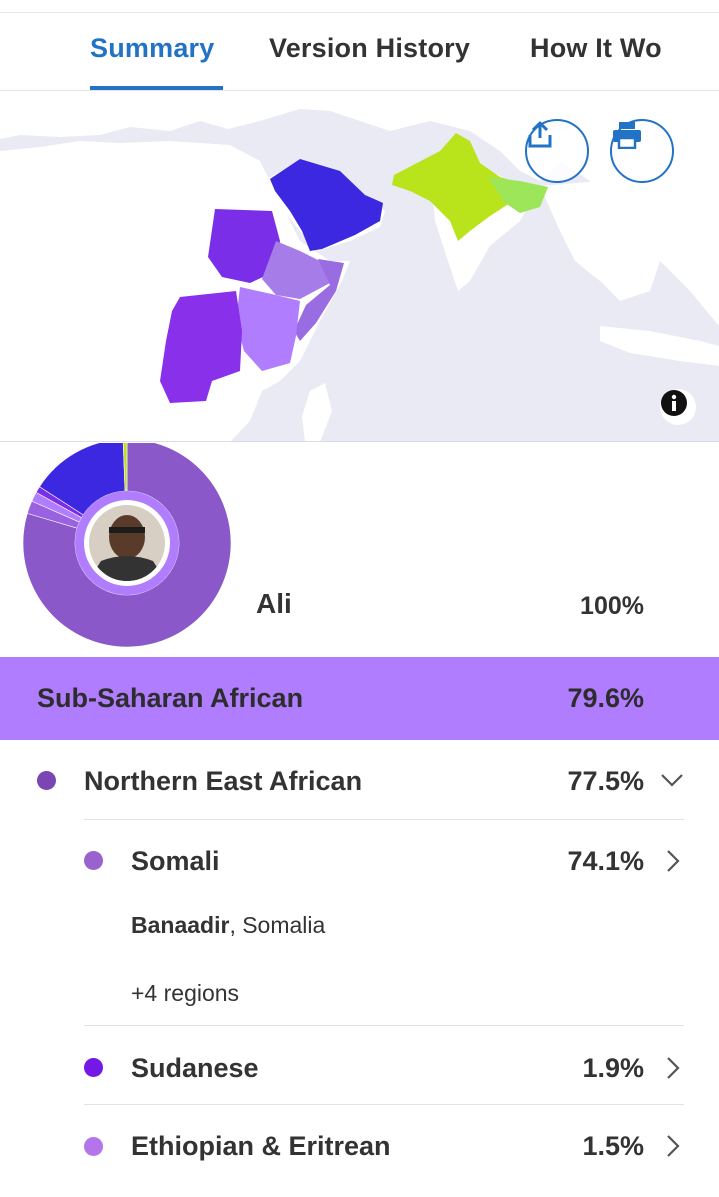 The width and height of the screenshot is (719, 1197). I want to click on list-item-ethiopian-eritrean: Ethiopian & Eritrean 1.5%, so click(359, 1145).